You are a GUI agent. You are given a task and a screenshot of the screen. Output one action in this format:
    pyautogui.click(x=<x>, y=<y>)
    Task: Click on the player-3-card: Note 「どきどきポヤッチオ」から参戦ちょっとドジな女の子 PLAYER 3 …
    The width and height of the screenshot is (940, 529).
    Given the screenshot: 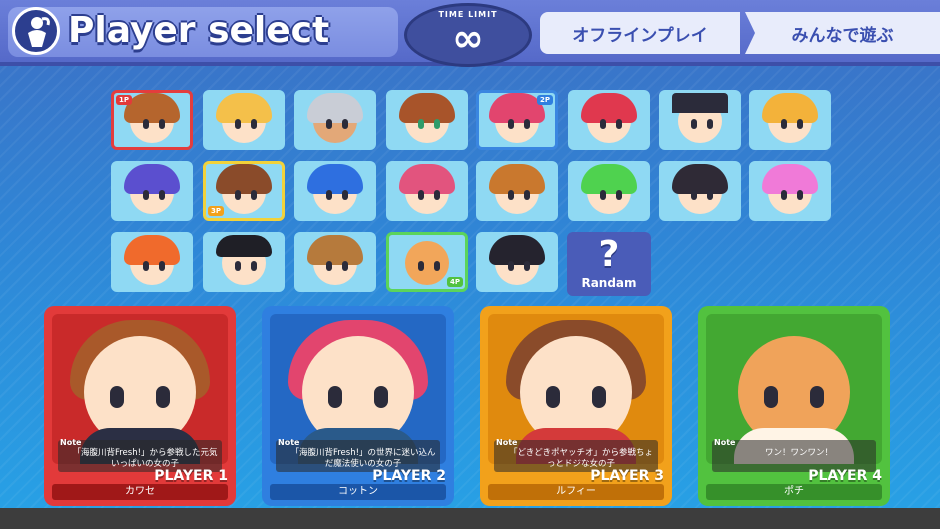 What is the action you would take?
    pyautogui.click(x=576, y=406)
    